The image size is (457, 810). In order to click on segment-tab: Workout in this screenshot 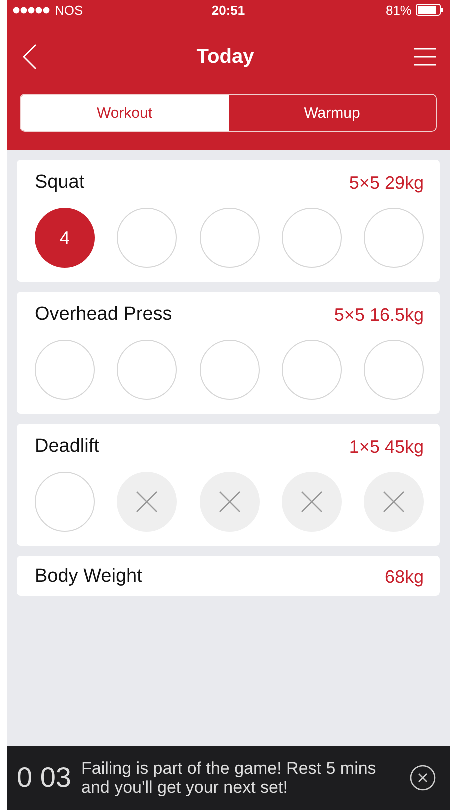, I will do `click(124, 113)`.